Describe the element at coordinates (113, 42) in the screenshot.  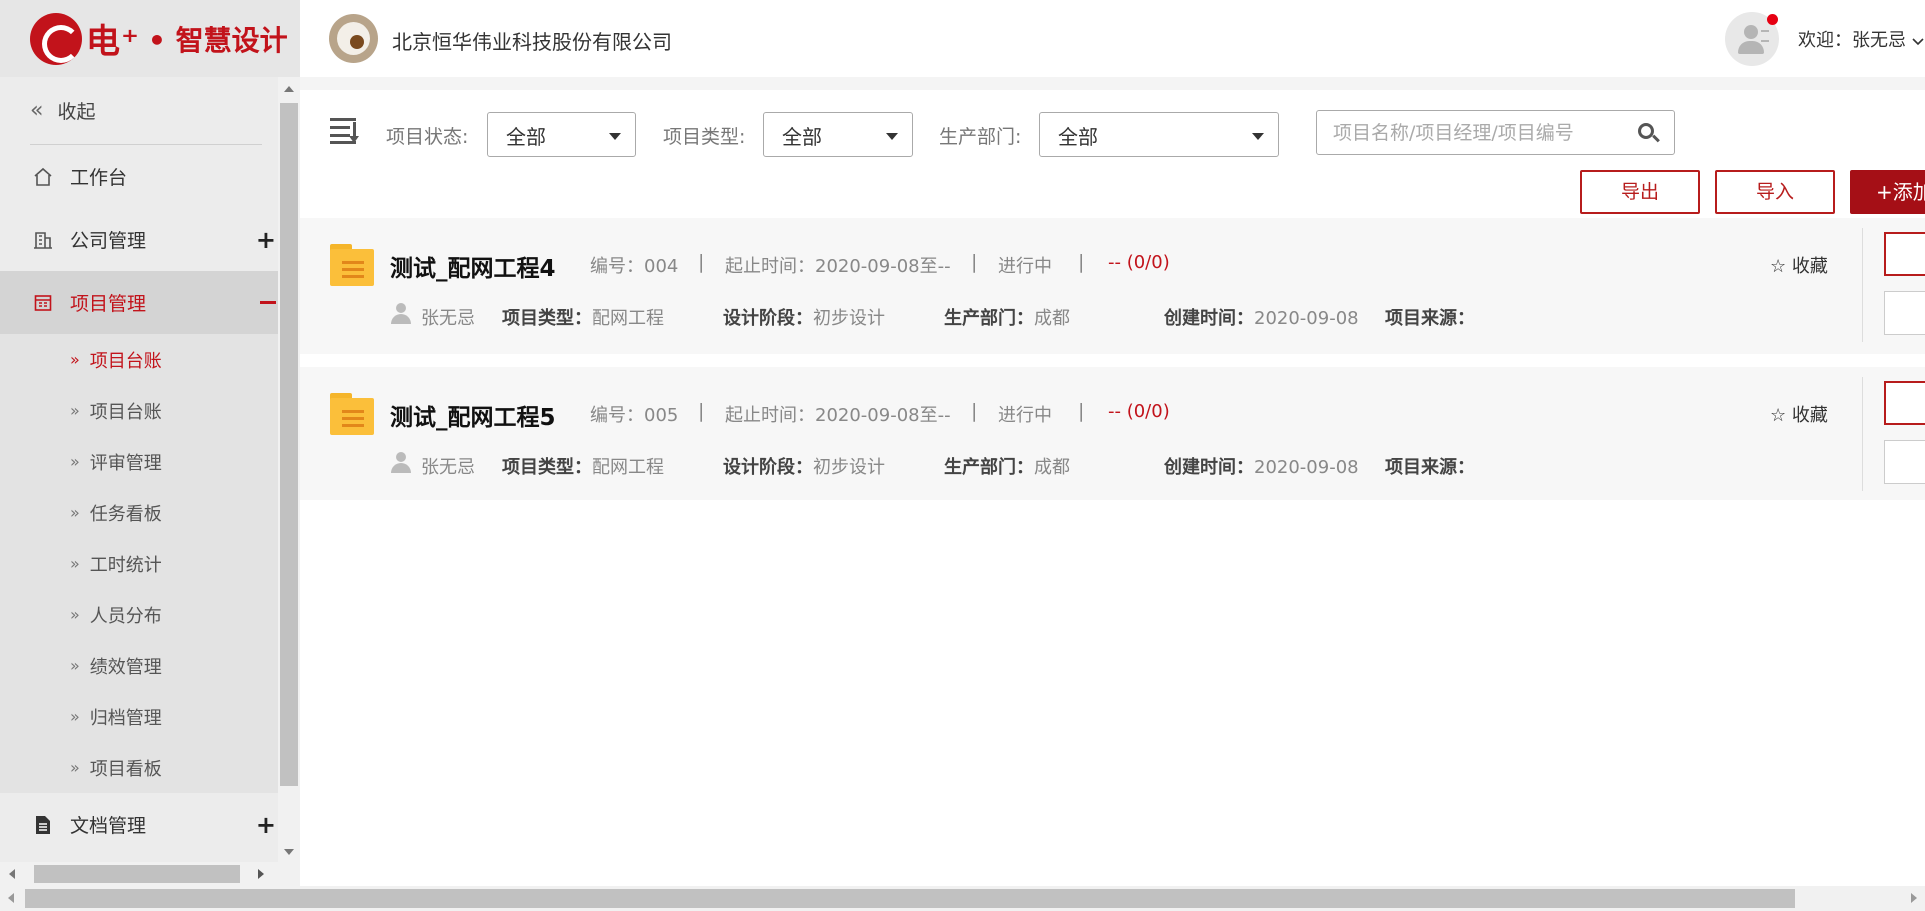
I see `logo-text: 电⁺` at that location.